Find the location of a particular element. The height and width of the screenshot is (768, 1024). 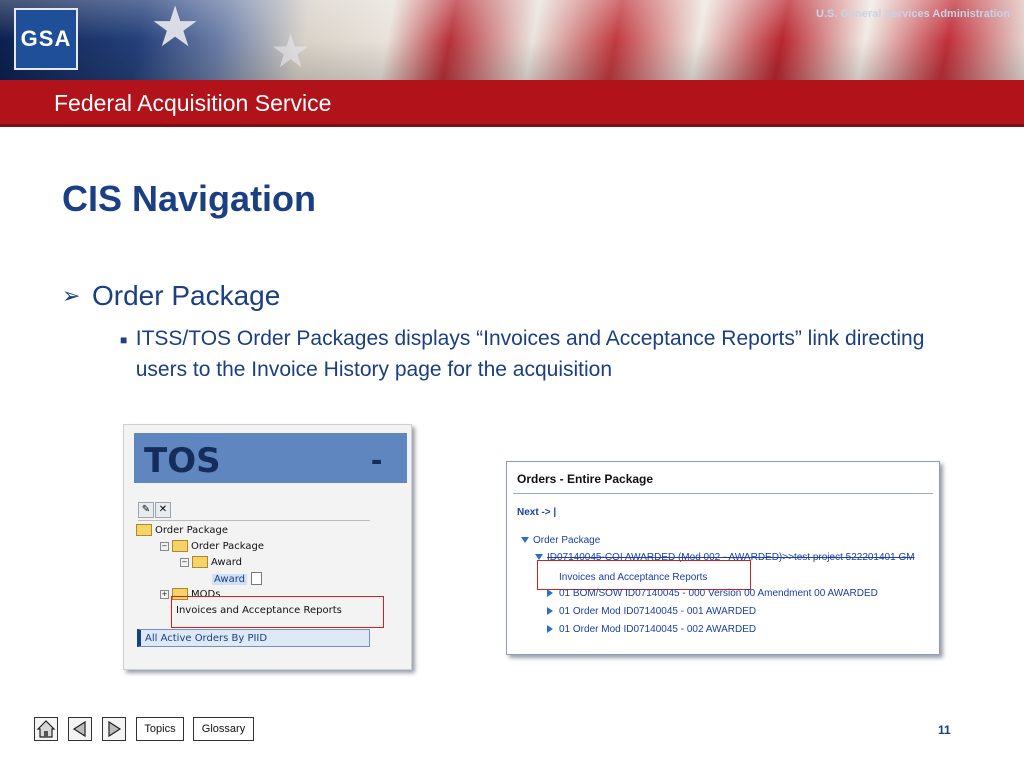

tos-dash: - is located at coordinates (377, 460).